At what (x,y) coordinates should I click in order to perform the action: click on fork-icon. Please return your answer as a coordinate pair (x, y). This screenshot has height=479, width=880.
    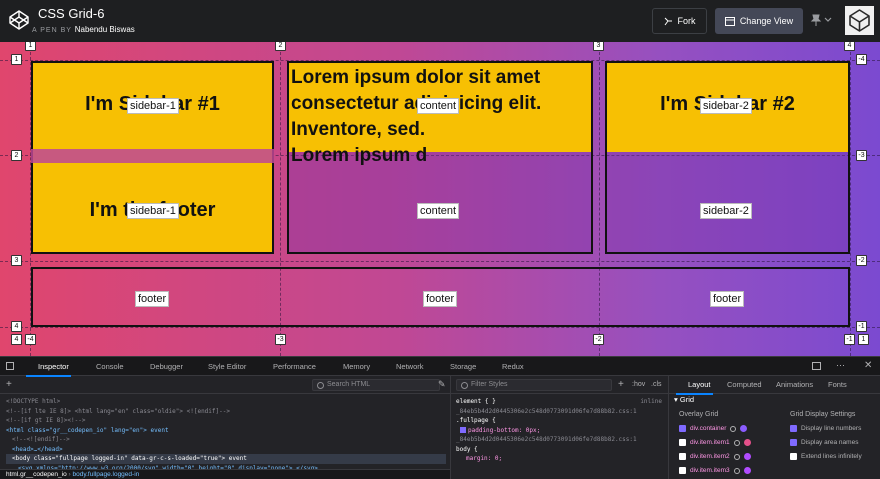
    Looking at the image, I should click on (668, 21).